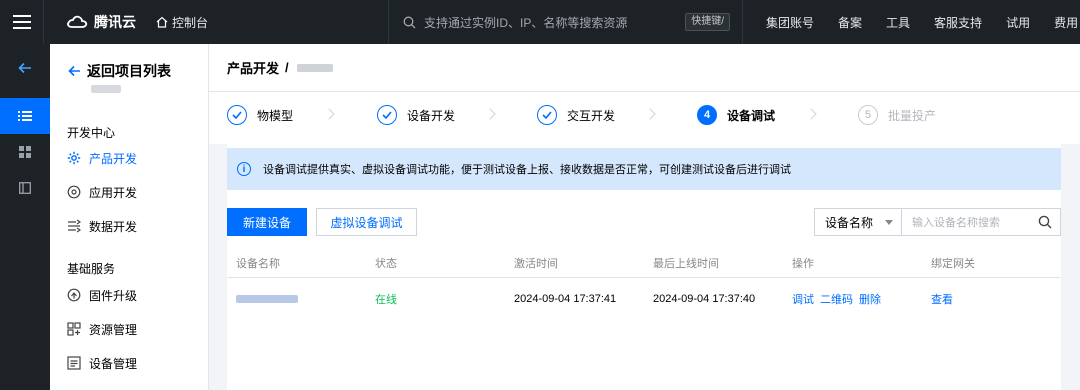 Image resolution: width=1080 pixels, height=390 pixels. Describe the element at coordinates (704, 299) in the screenshot. I see `last-online-cell: 2024-09-04 17:37:40` at that location.